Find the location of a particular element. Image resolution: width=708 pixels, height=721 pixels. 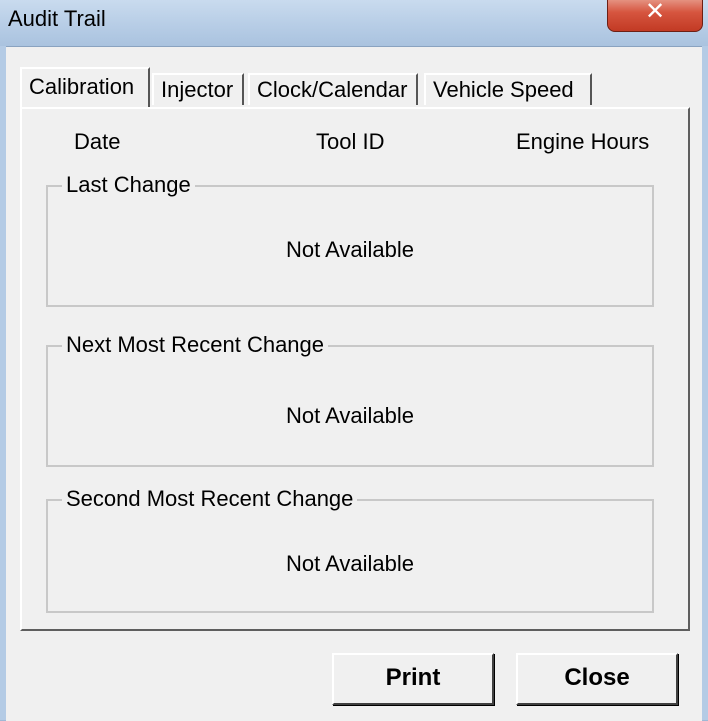

print-button: Print is located at coordinates (413, 679).